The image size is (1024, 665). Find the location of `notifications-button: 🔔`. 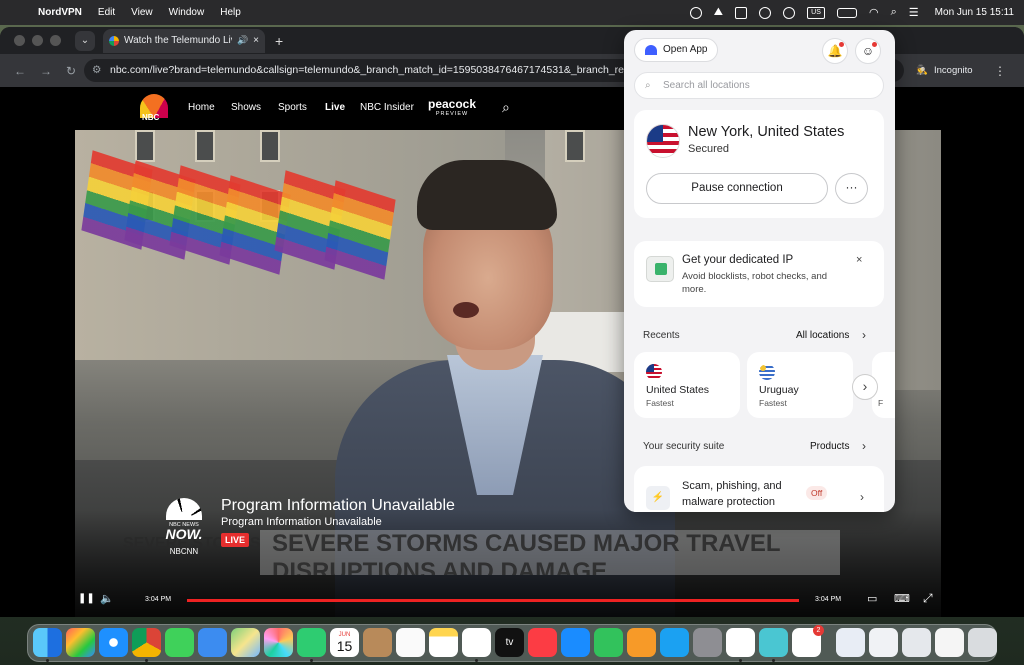

notifications-button: 🔔 is located at coordinates (835, 51).